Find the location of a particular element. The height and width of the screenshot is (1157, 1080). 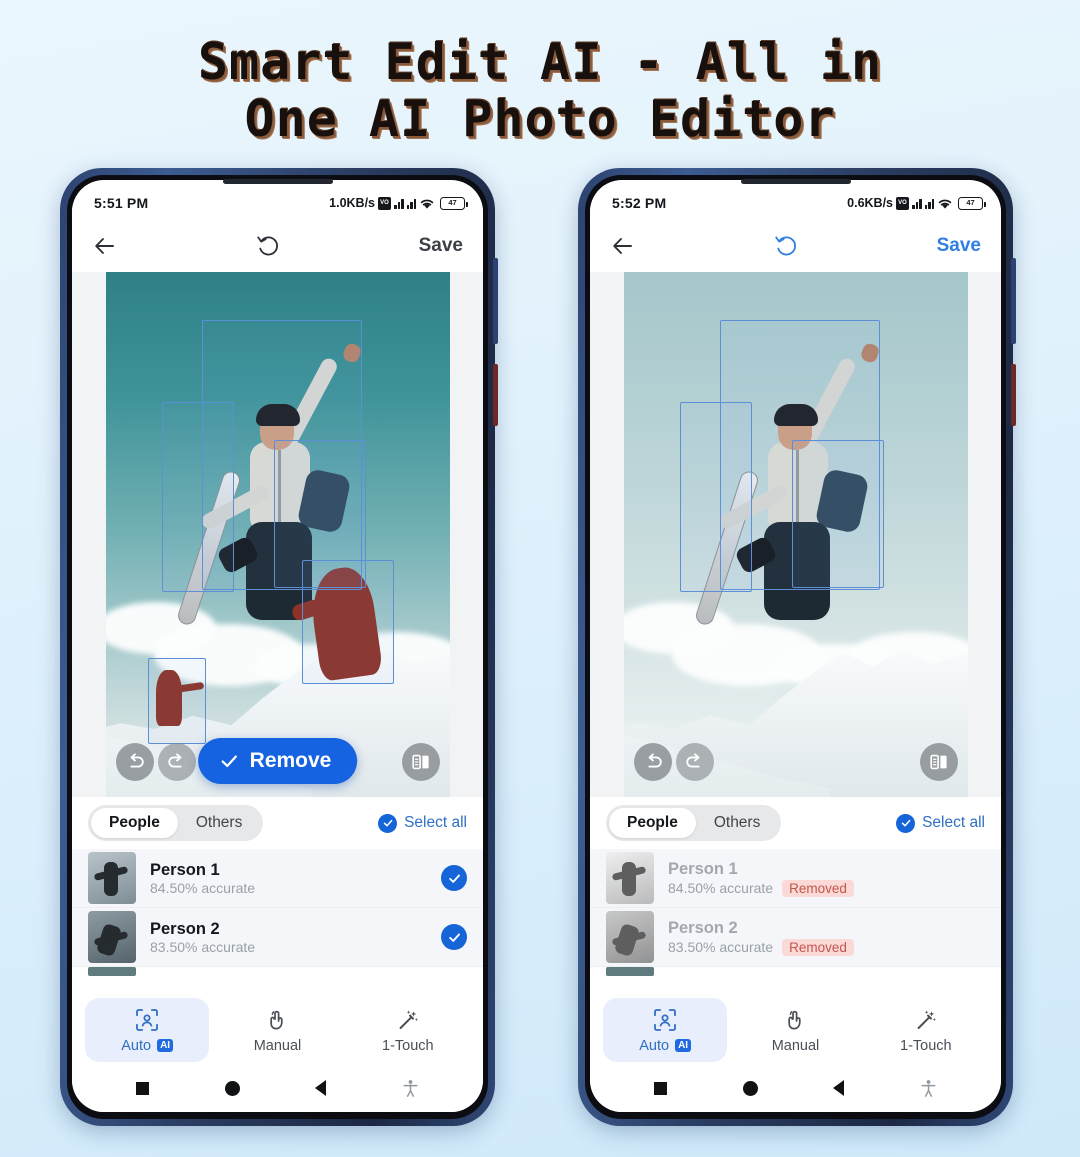

table-row: Person 2 83.50% accurate is located at coordinates (277, 937).